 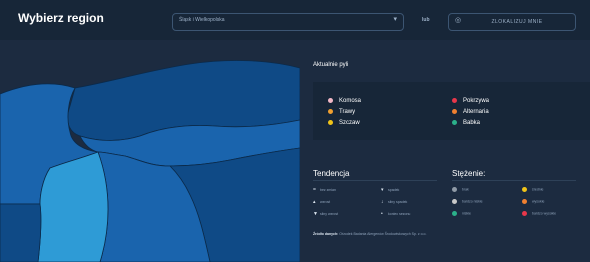 I want to click on locate-me-label: ZLOKALIZUJ MNIE, so click(x=517, y=22).